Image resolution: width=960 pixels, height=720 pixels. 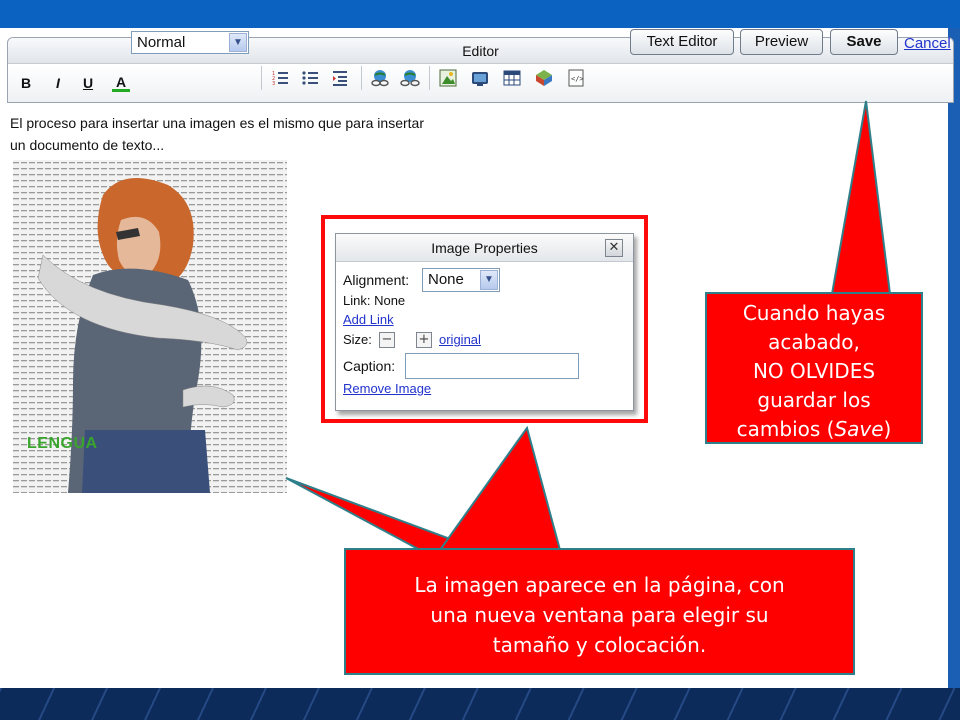 What do you see at coordinates (859, 429) in the screenshot?
I see `callout-emphasis: Save` at bounding box center [859, 429].